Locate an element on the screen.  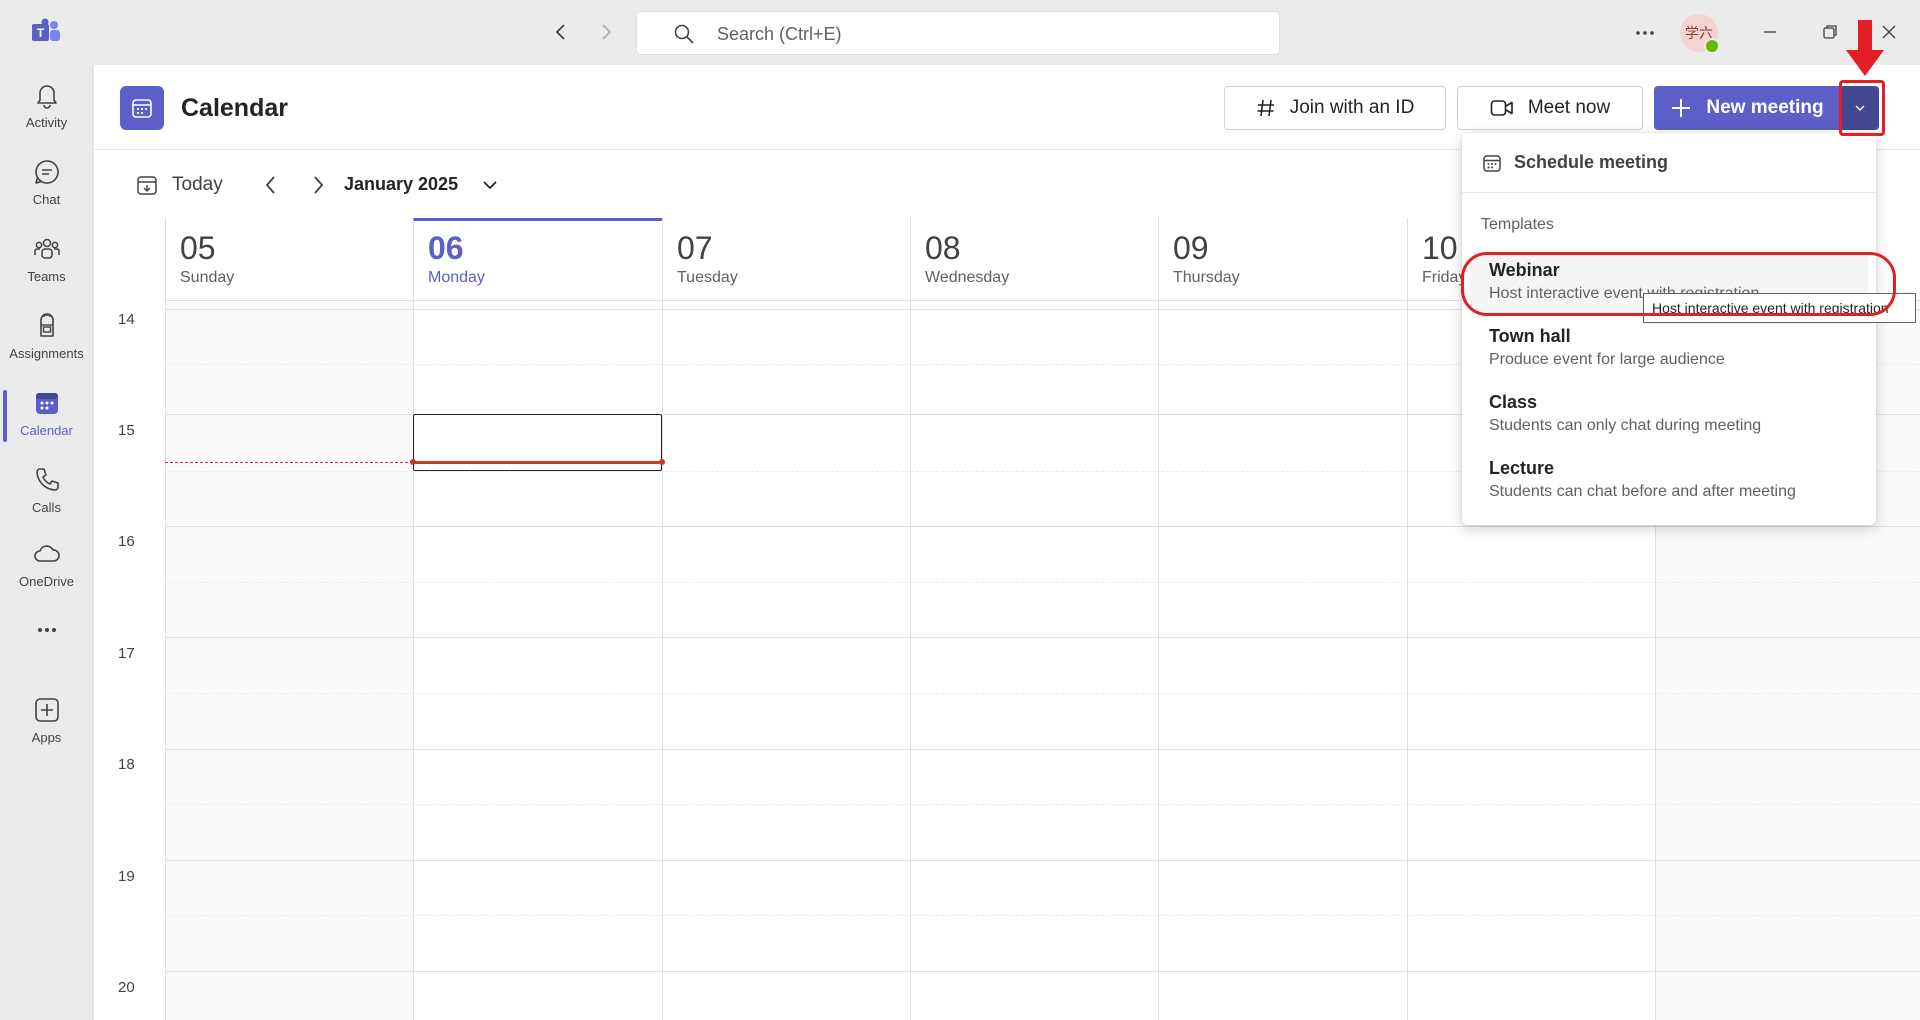
join-with-id-label: Join with an ID is located at coordinates (1352, 107).